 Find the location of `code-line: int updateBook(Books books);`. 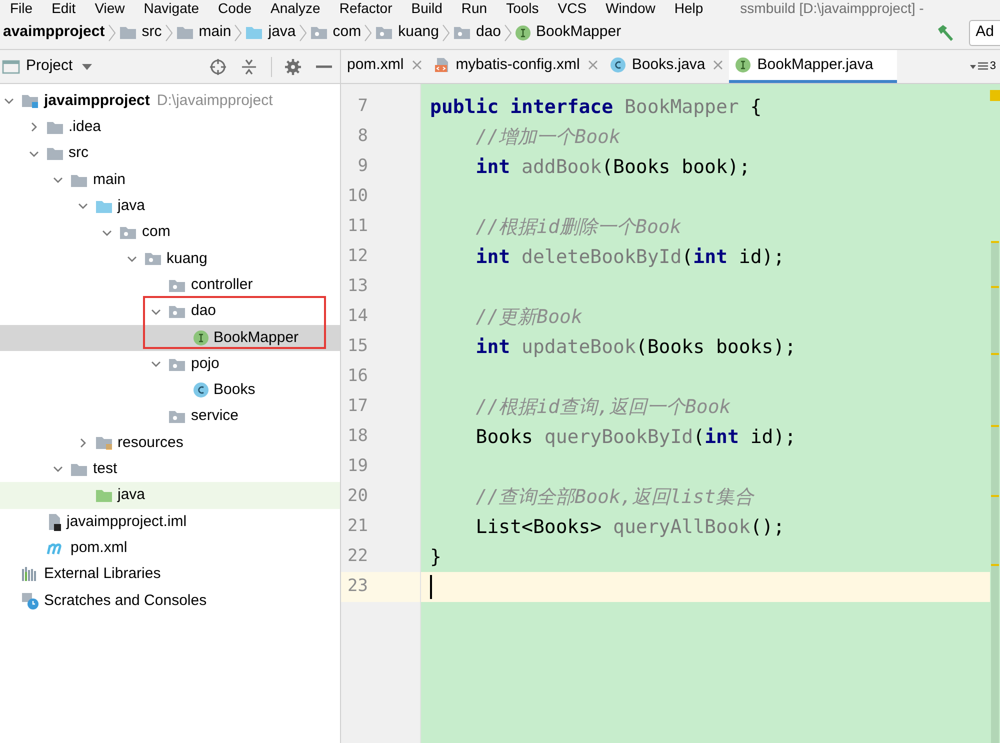

code-line: int updateBook(Books books); is located at coordinates (635, 347).